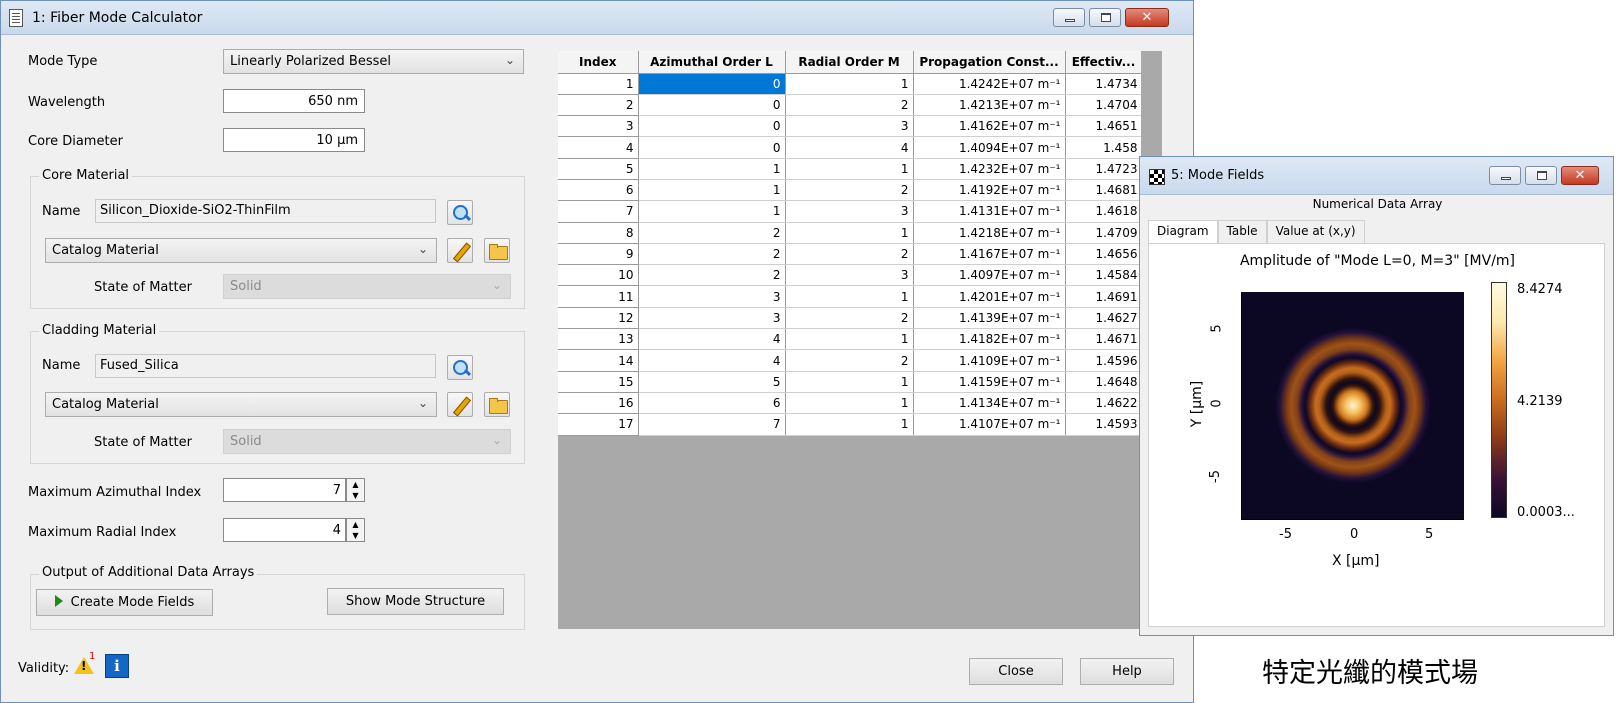 This screenshot has height=703, width=1621. Describe the element at coordinates (598, 403) in the screenshot. I see `table-cell: 16` at that location.